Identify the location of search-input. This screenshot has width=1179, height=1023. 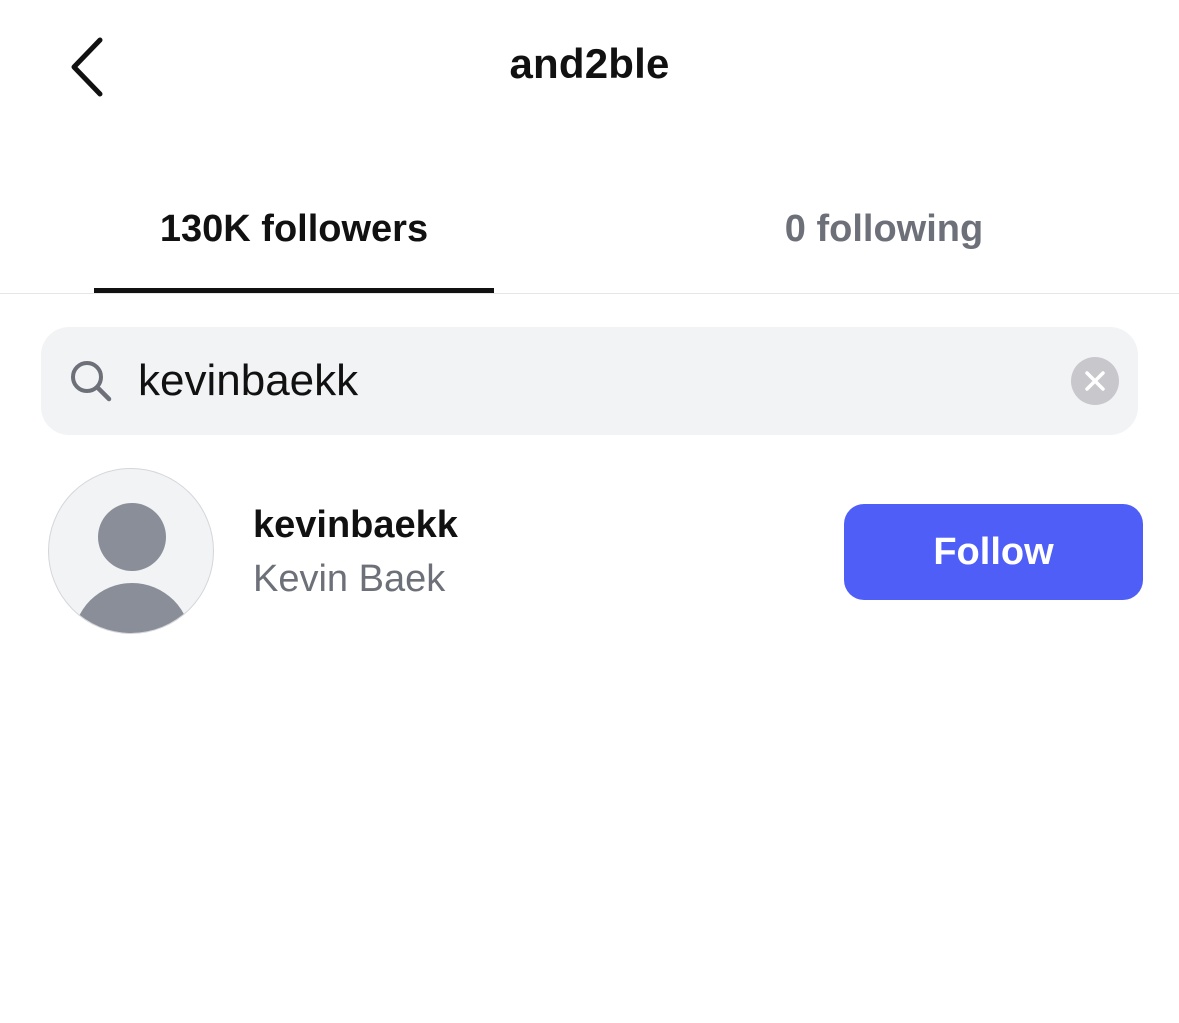
(588, 381).